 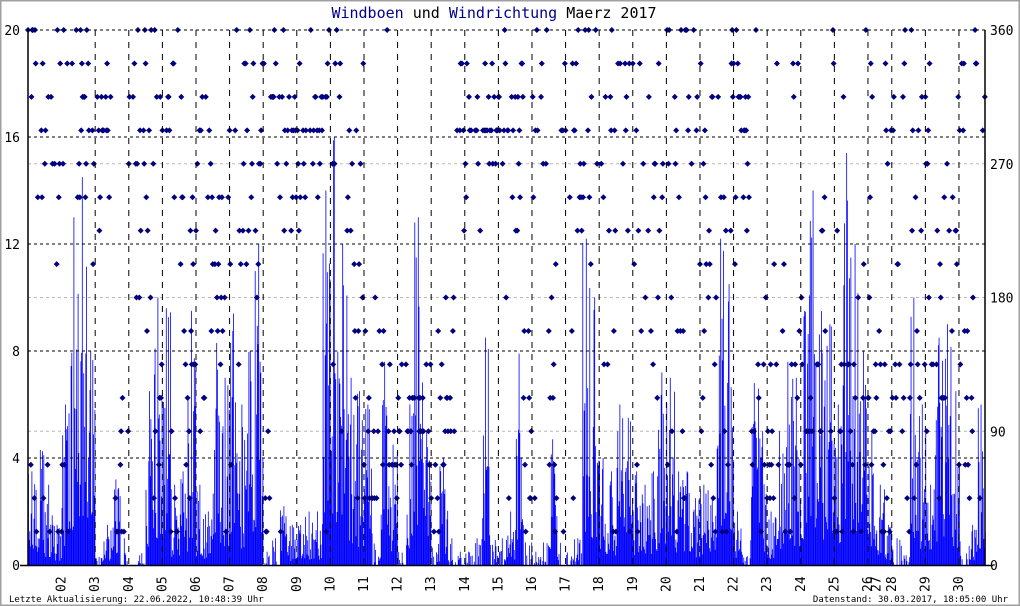 What do you see at coordinates (16, 459) in the screenshot?
I see `left-tick-label: 4` at bounding box center [16, 459].